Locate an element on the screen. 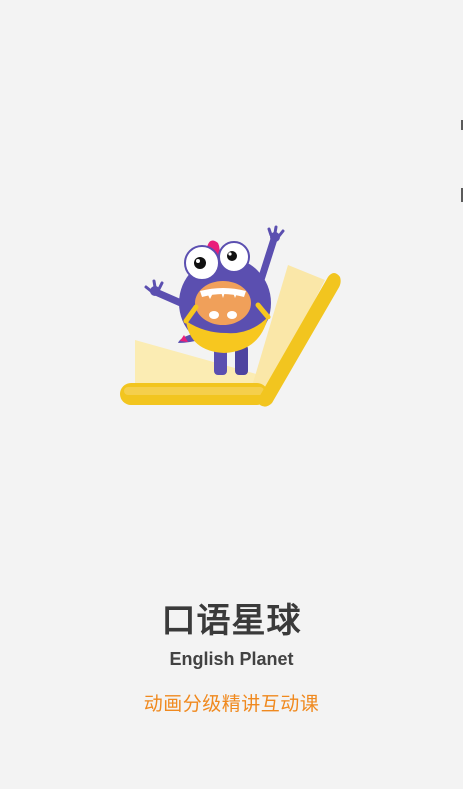  app-title: 口语星球 is located at coordinates (231, 621).